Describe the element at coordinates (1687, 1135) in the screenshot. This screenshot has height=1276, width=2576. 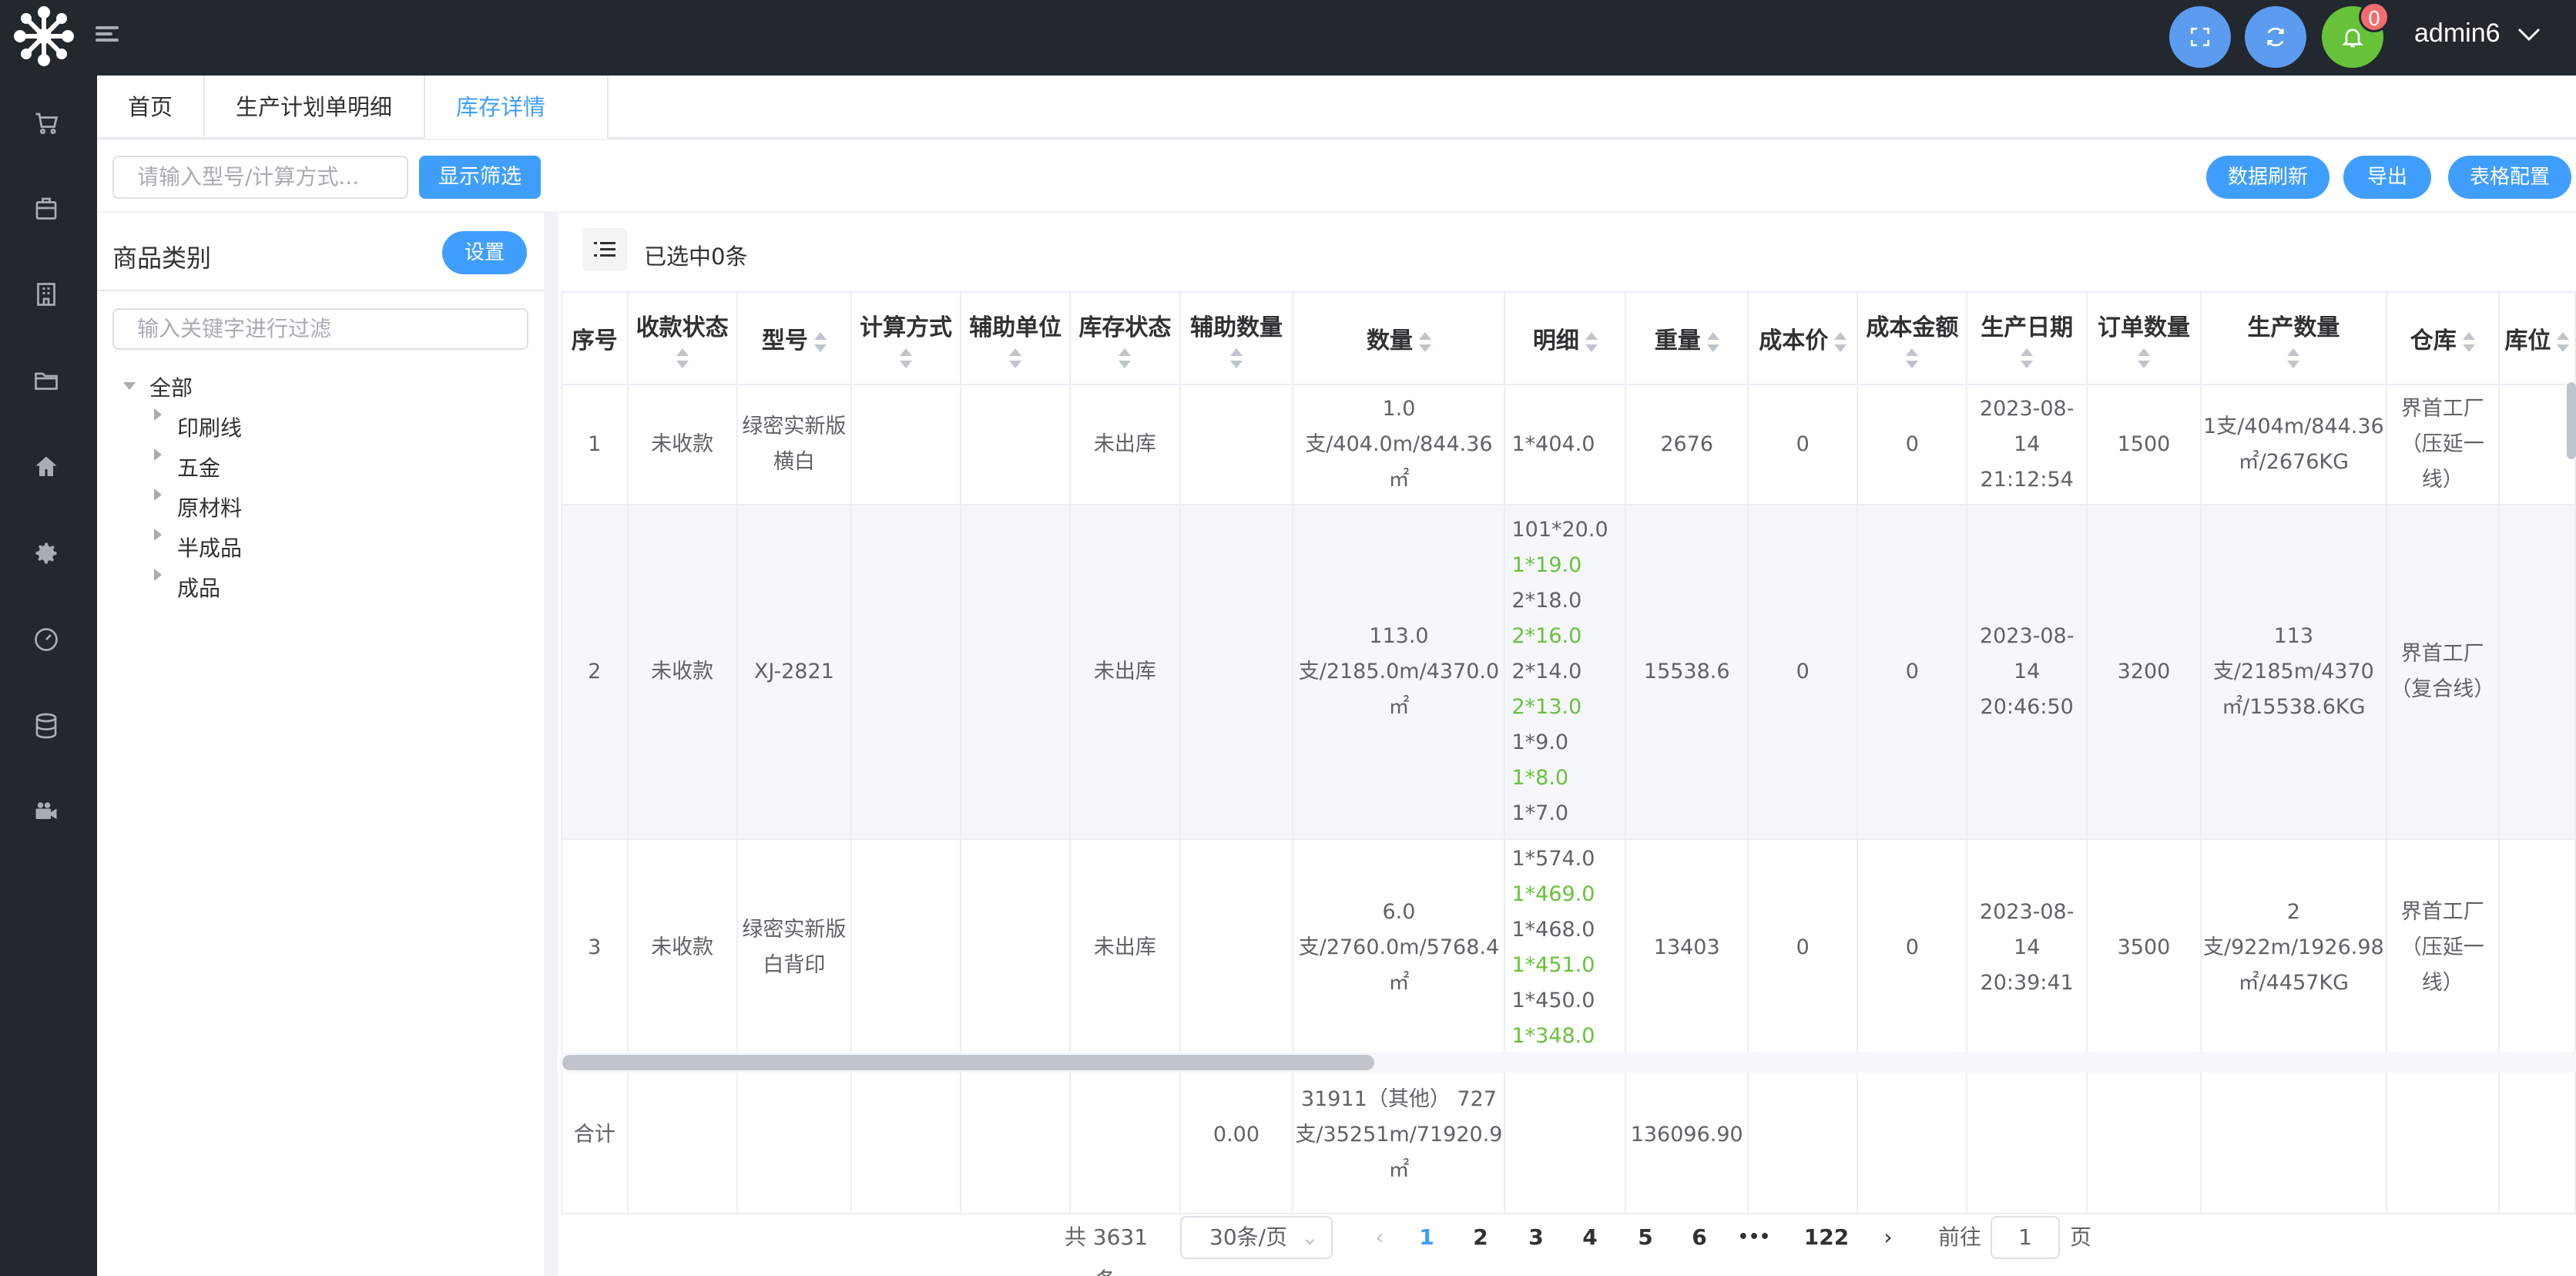
I see `cell-summary-weight: 136096.90` at that location.